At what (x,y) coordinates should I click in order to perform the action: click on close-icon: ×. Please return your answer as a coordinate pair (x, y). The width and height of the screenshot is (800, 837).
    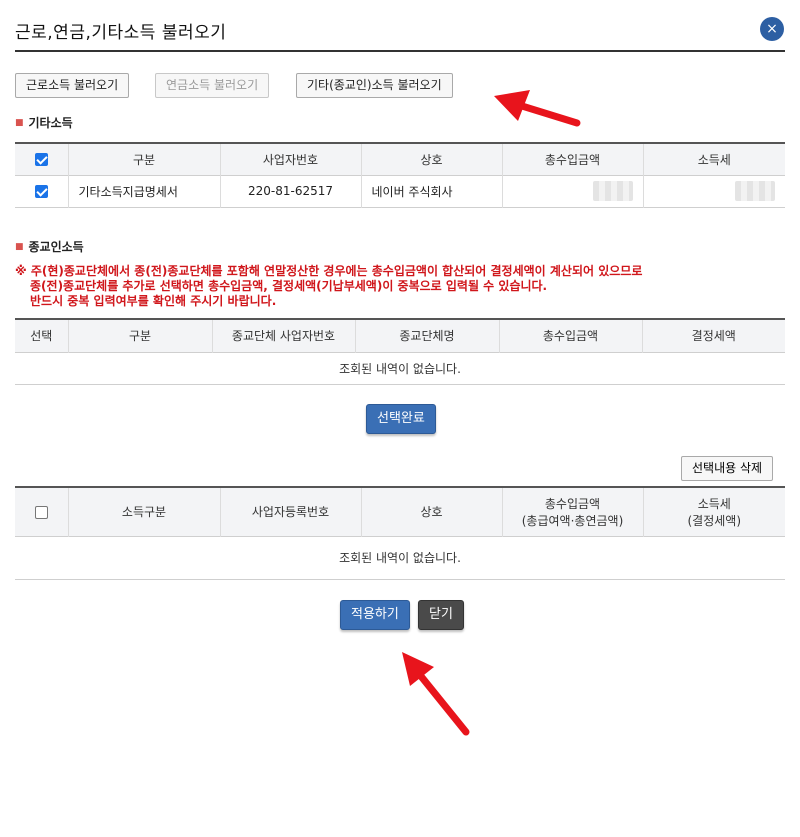
    Looking at the image, I should click on (772, 29).